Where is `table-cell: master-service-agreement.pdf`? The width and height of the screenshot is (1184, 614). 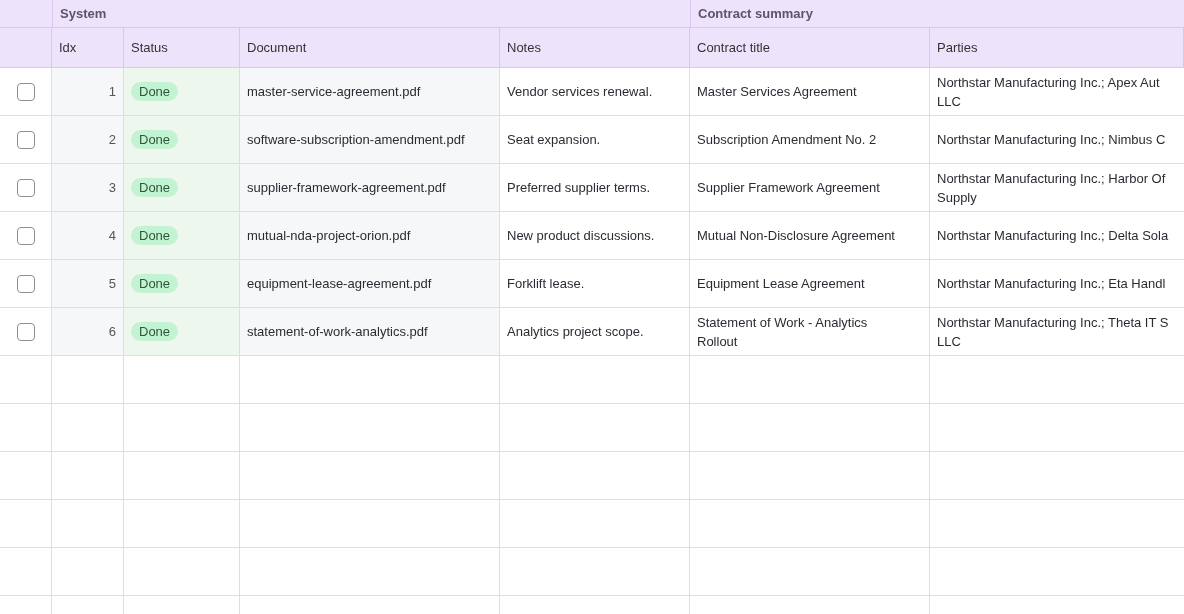 table-cell: master-service-agreement.pdf is located at coordinates (334, 91).